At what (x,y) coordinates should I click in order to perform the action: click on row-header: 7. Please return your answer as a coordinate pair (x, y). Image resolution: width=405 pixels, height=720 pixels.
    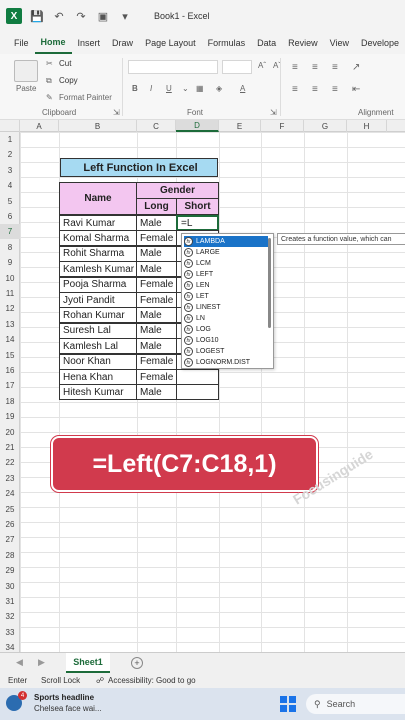
    Looking at the image, I should click on (10, 232).